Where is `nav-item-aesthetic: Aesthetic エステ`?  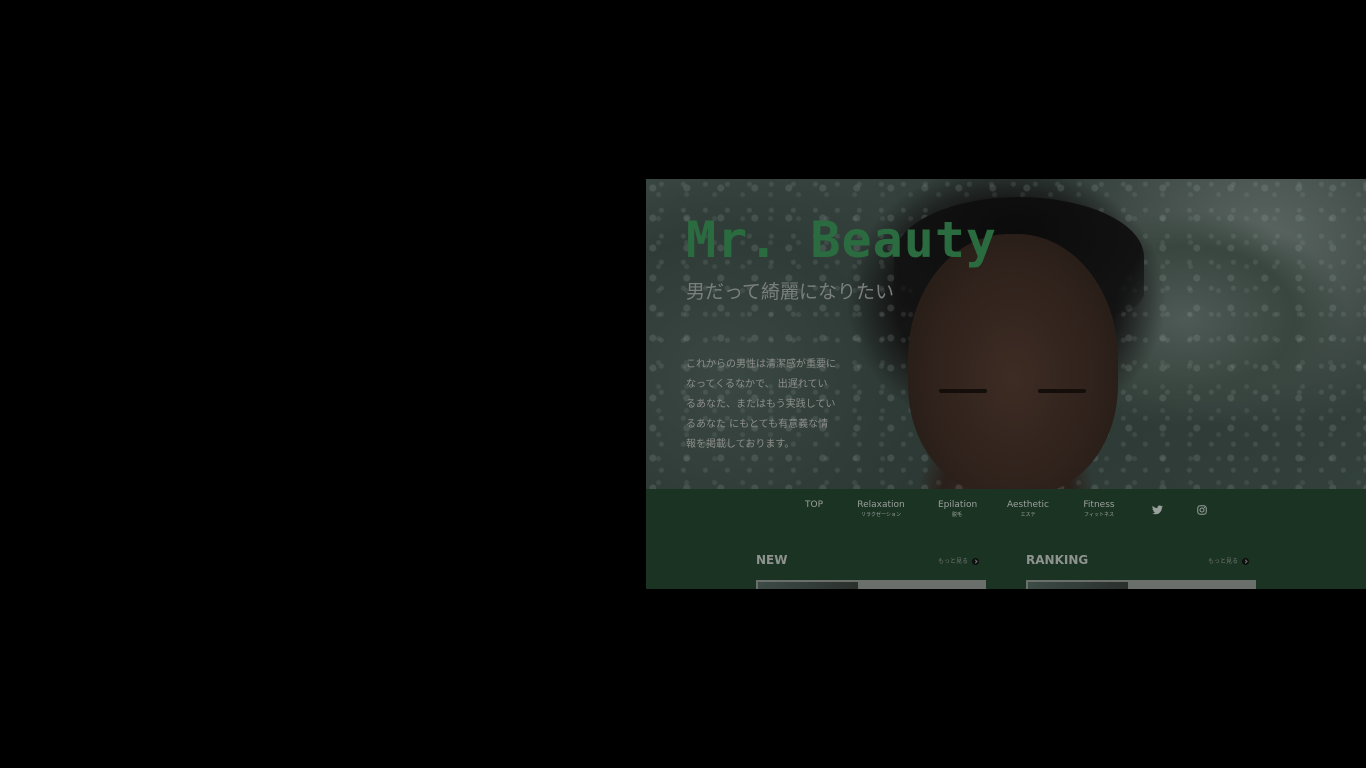 nav-item-aesthetic: Aesthetic エステ is located at coordinates (1028, 509).